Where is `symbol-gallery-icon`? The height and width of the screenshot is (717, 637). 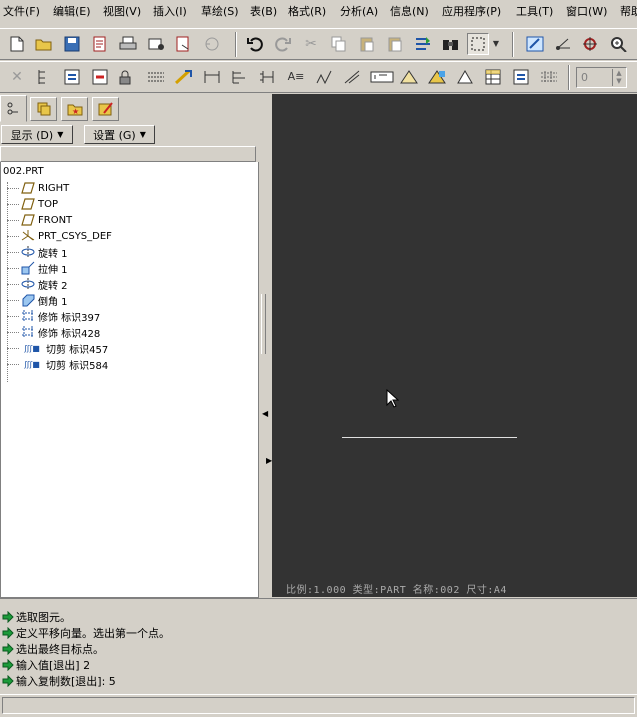
symbol-gallery-icon is located at coordinates (465, 77).